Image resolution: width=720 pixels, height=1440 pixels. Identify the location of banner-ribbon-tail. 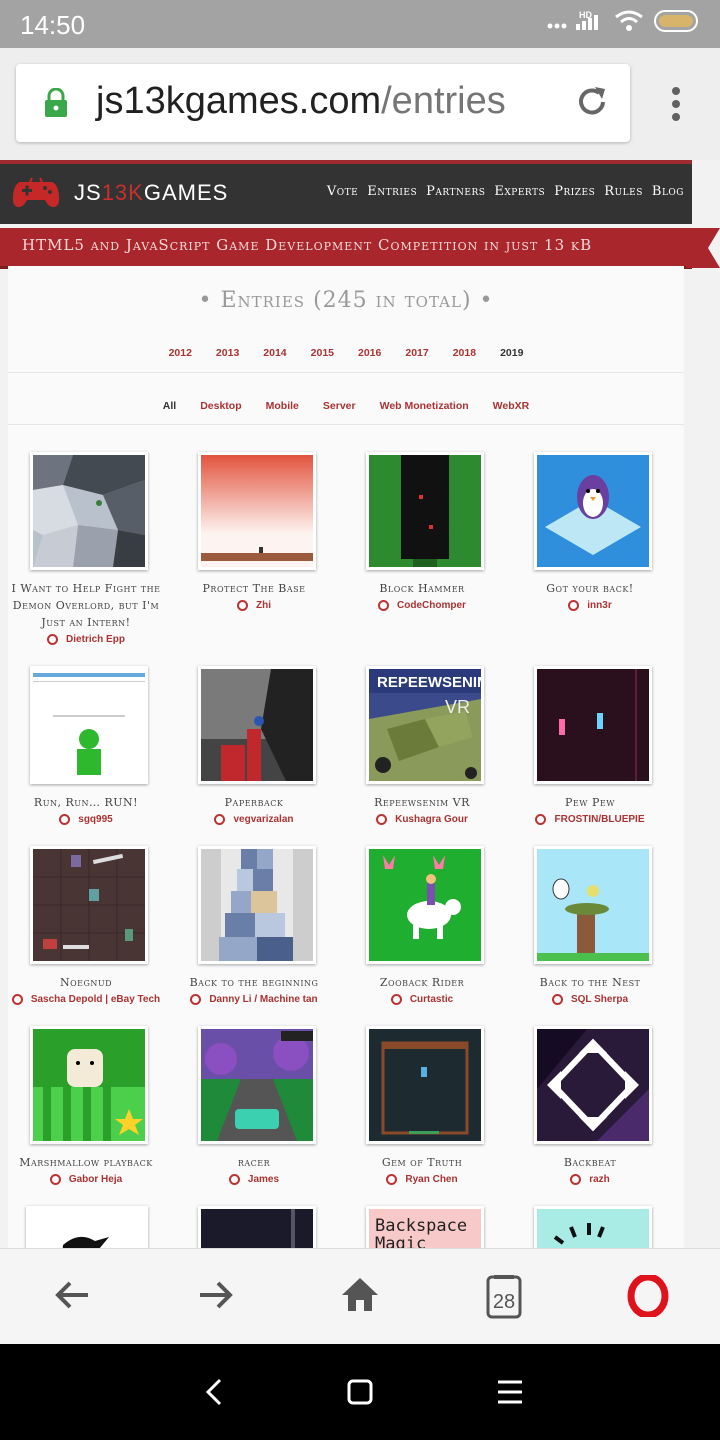
(703, 251).